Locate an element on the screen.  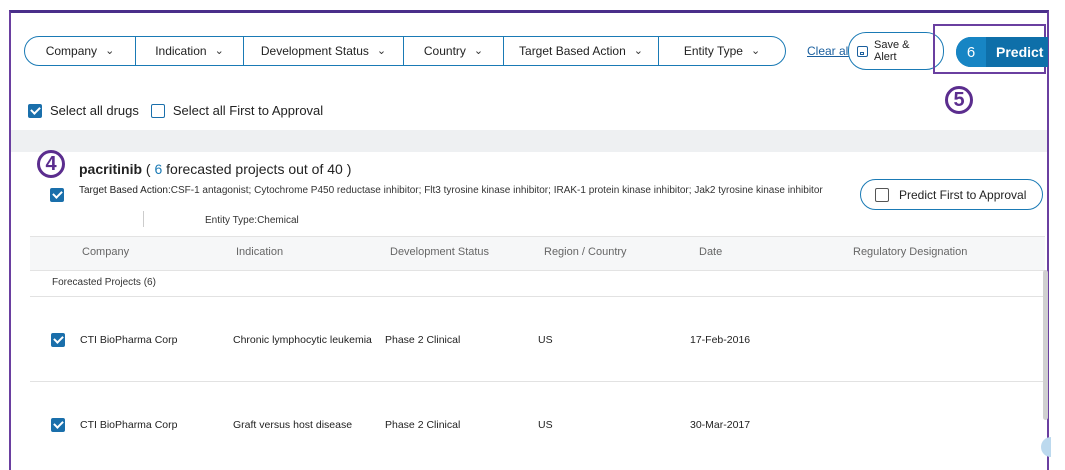
forecast-text: forecasted projects out of 40 ) is located at coordinates (257, 169).